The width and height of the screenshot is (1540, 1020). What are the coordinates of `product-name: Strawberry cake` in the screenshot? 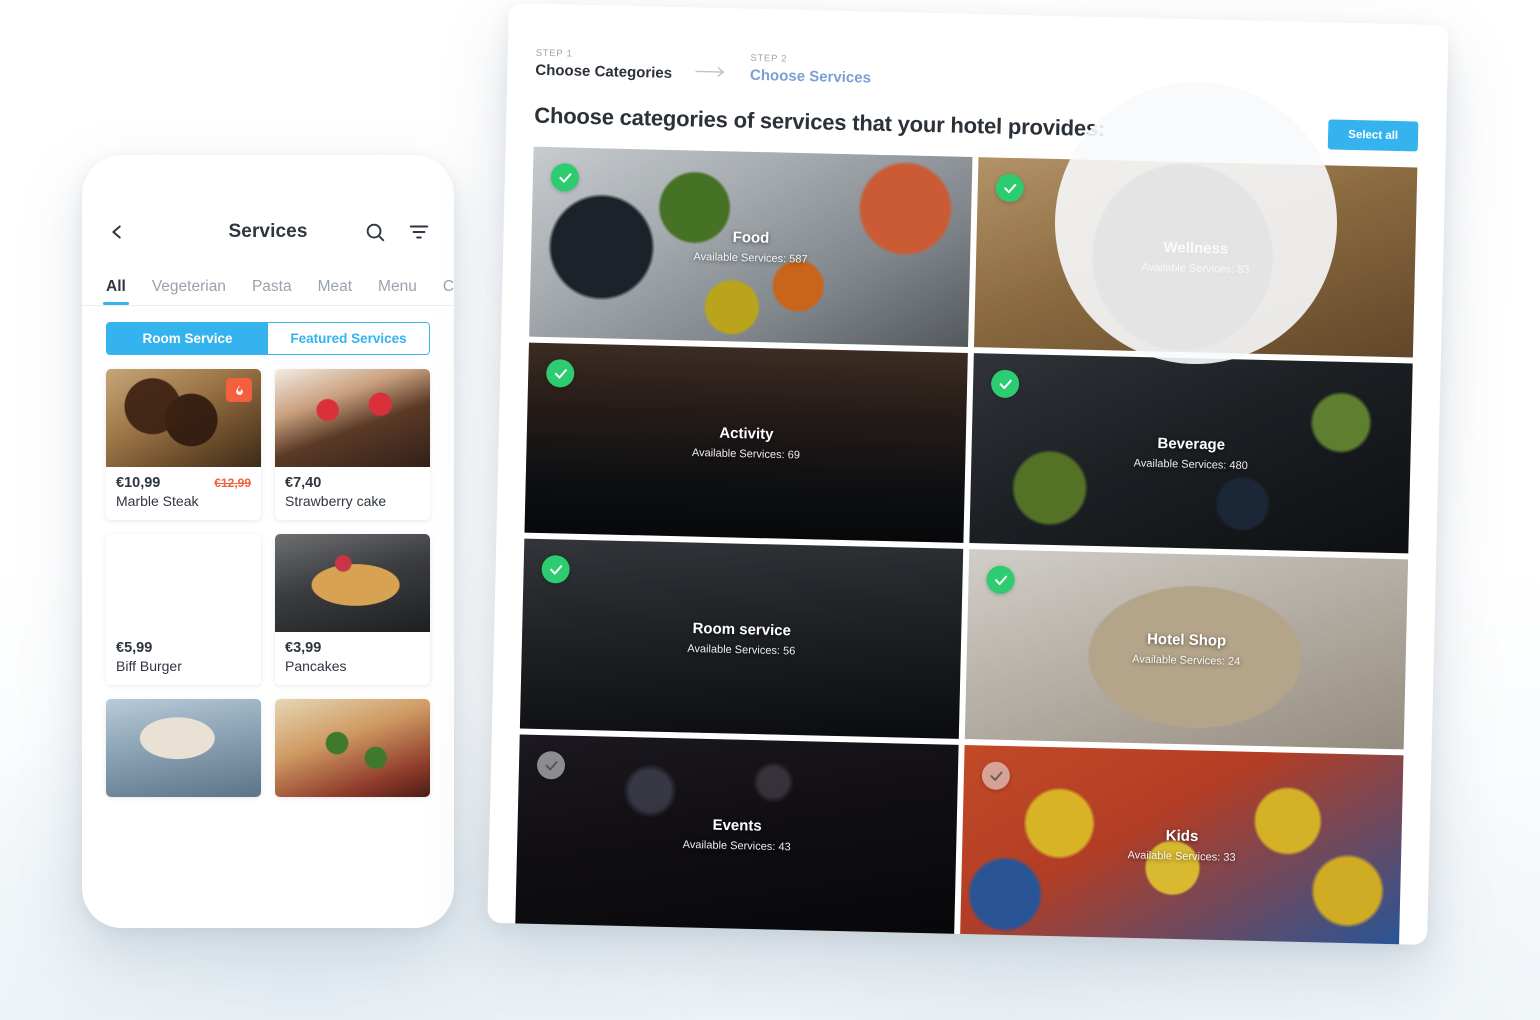 It's located at (336, 501).